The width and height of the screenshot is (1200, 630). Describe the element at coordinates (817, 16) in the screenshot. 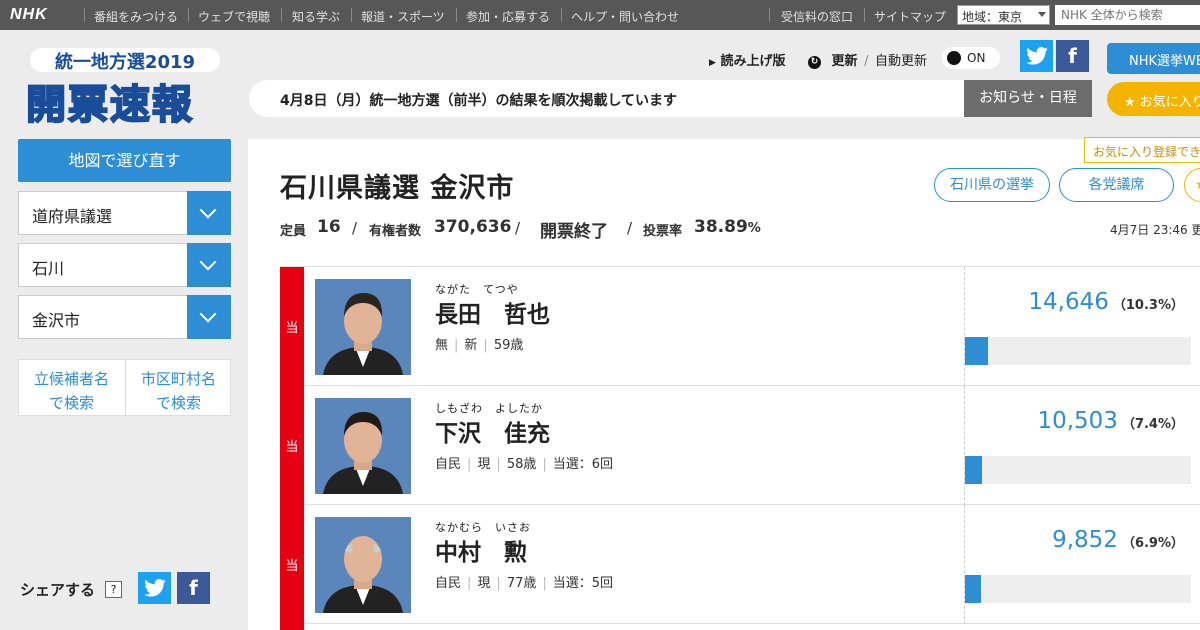

I see `nav-link-fee: 受信料の窓口` at that location.